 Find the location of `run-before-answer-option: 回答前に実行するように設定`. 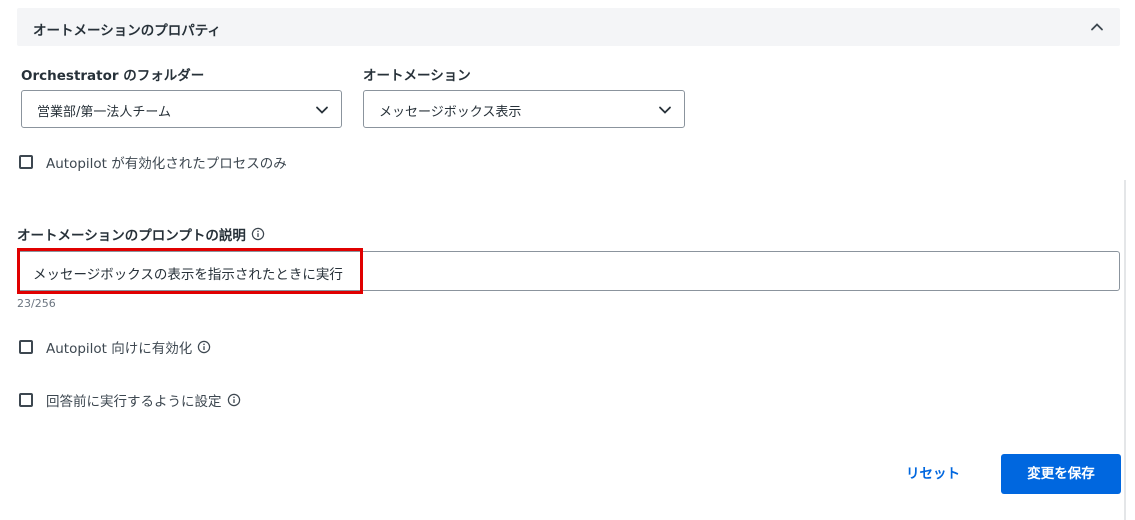

run-before-answer-option: 回答前に実行するように設定 is located at coordinates (130, 400).